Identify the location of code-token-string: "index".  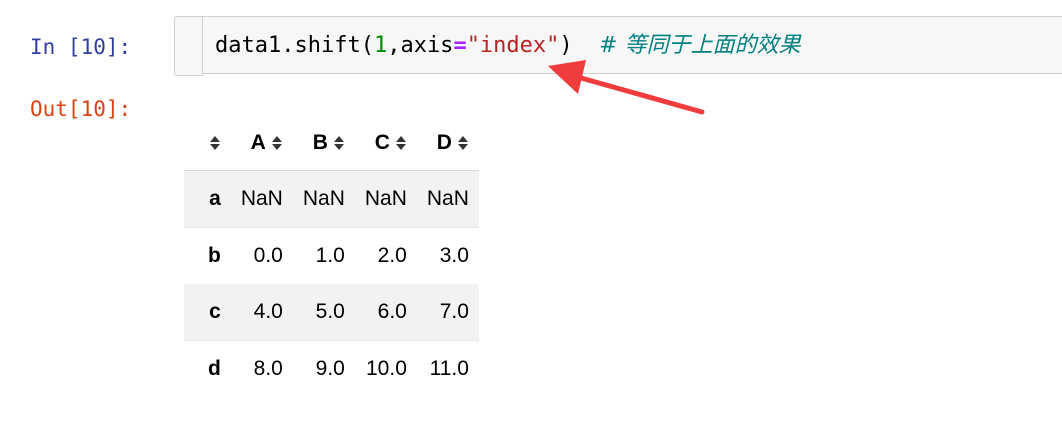
(513, 45).